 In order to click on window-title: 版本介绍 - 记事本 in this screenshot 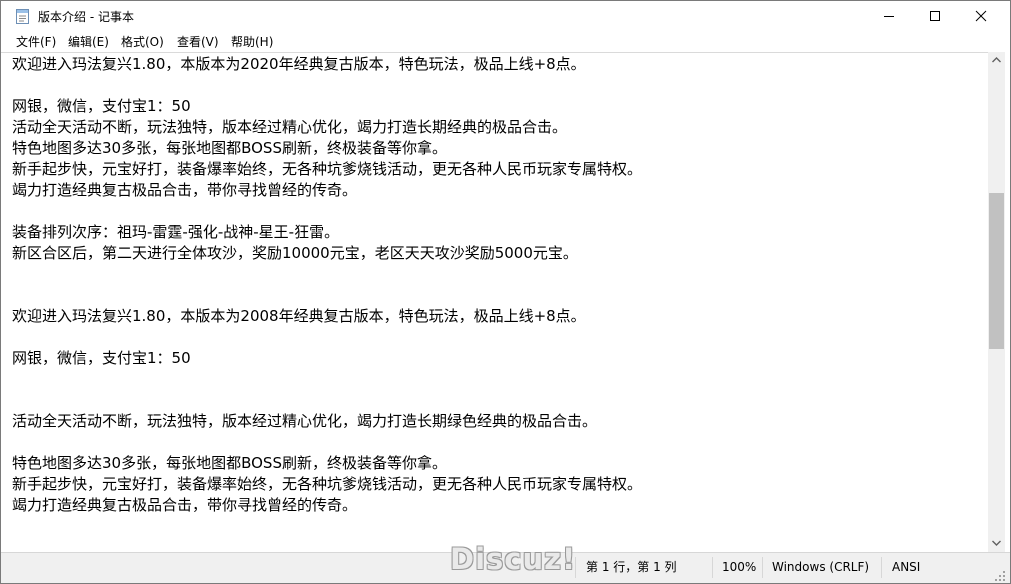, I will do `click(86, 17)`.